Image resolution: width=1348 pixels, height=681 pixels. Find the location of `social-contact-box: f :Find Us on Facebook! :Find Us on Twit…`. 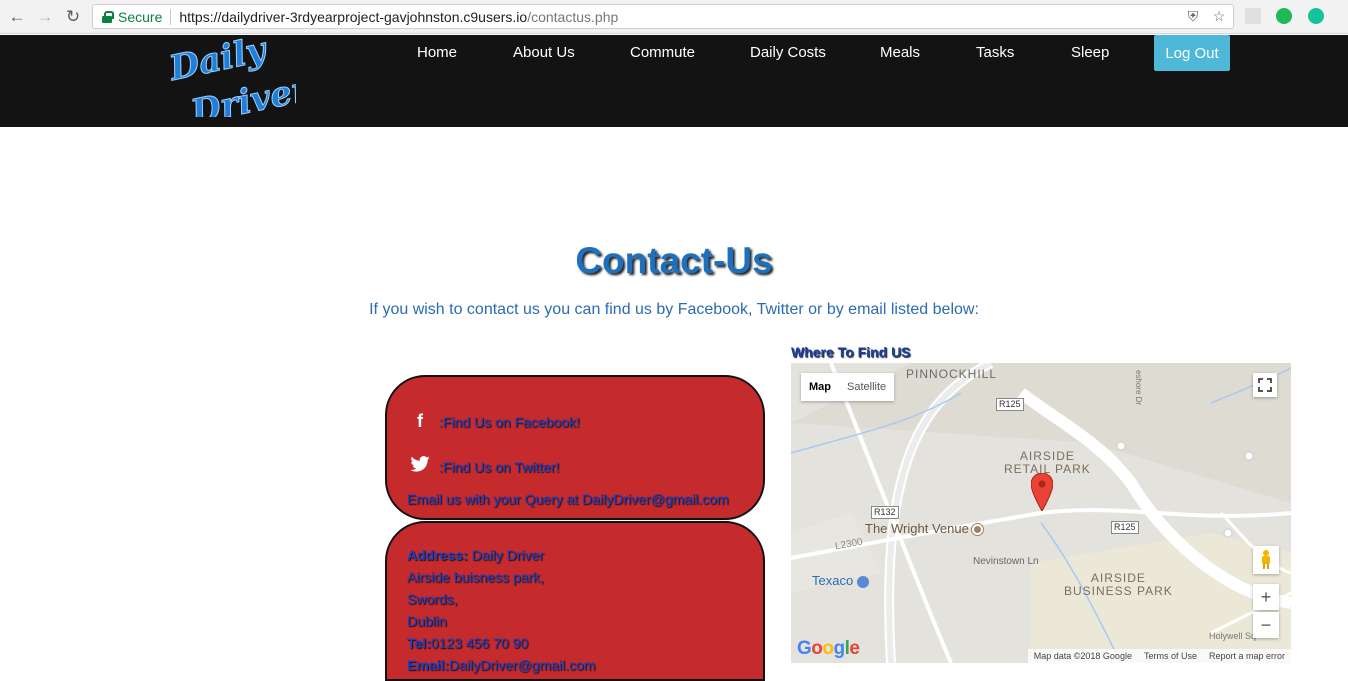

social-contact-box: f :Find Us on Facebook! :Find Us on Twit… is located at coordinates (575, 447).